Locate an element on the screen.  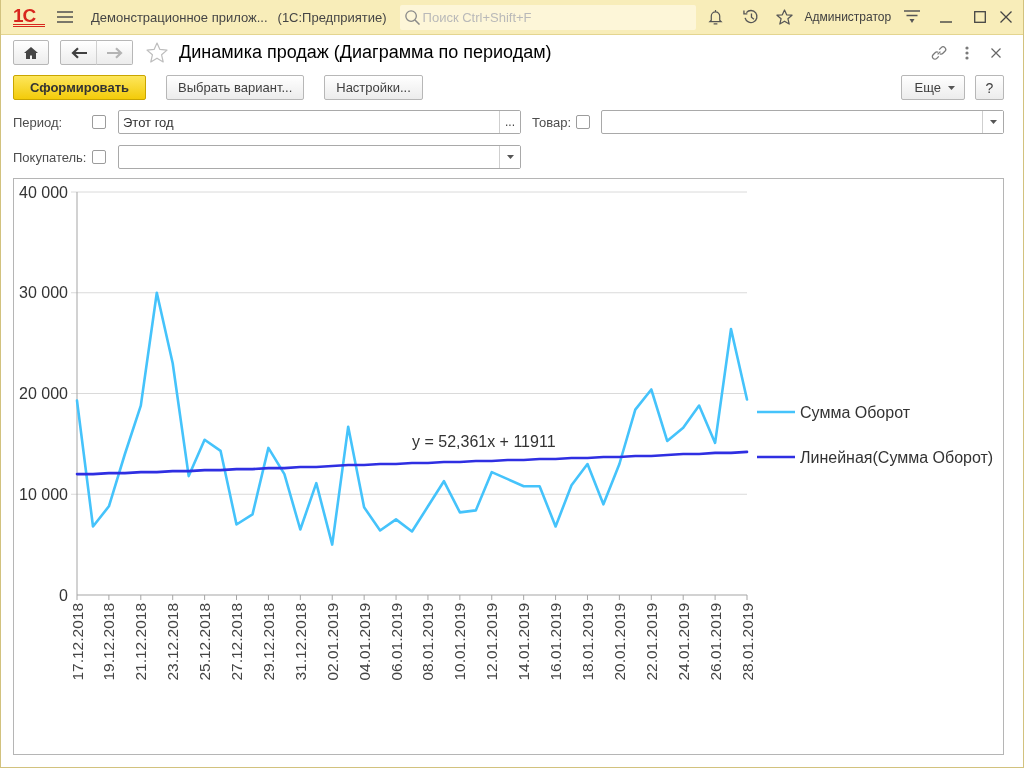
help-button: ? is located at coordinates (989, 87).